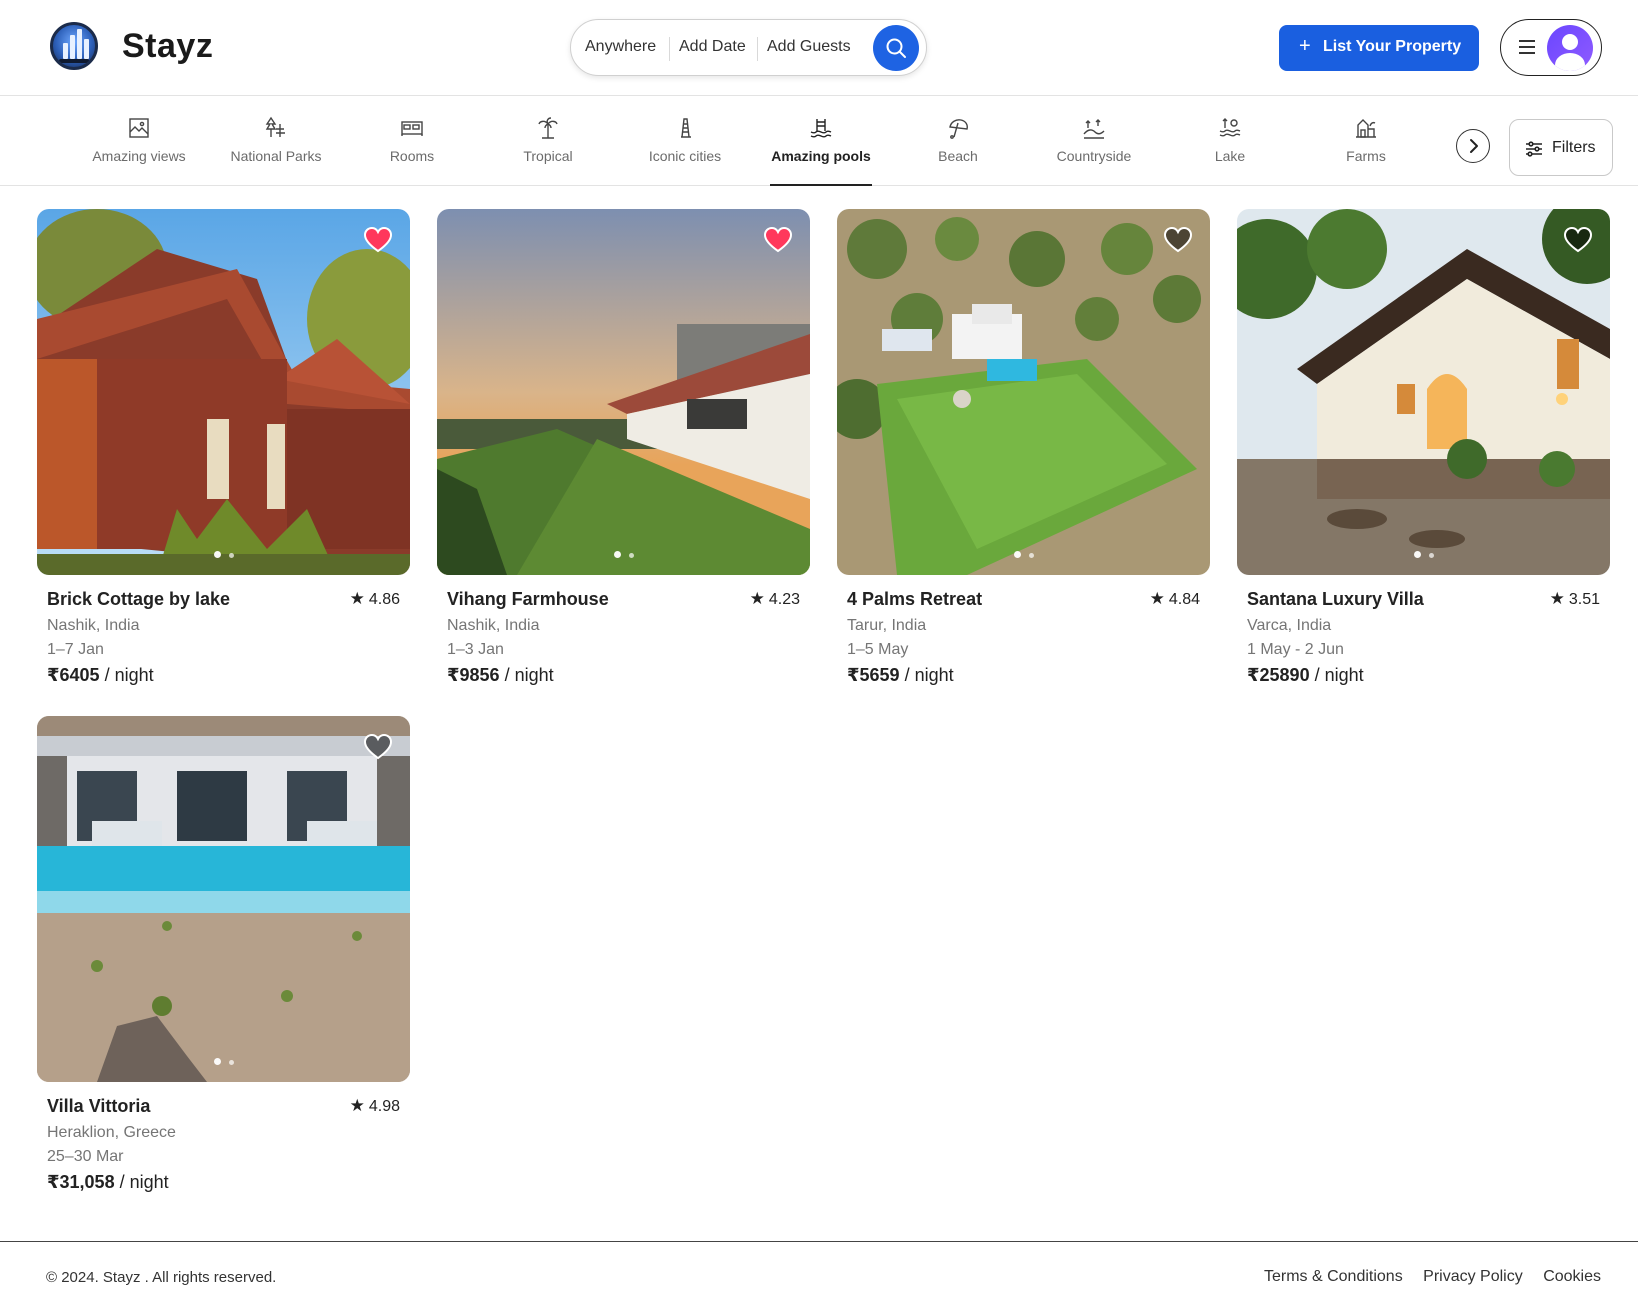  Describe the element at coordinates (374, 1105) in the screenshot. I see `listing-rating: ★ 4.98` at that location.